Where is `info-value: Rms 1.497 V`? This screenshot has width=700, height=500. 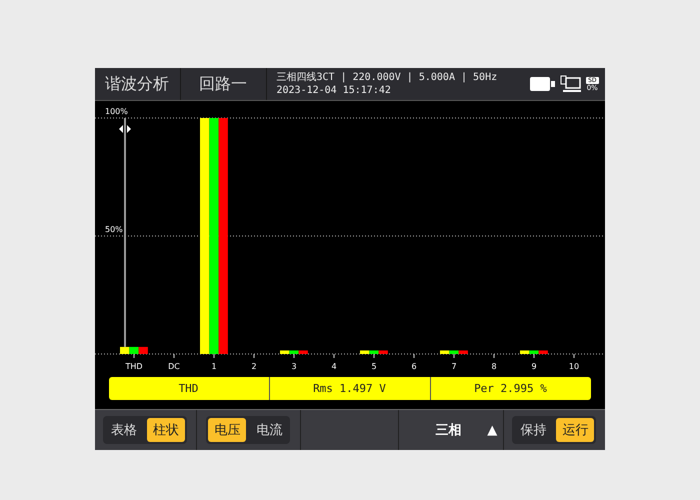 info-value: Rms 1.497 V is located at coordinates (349, 388).